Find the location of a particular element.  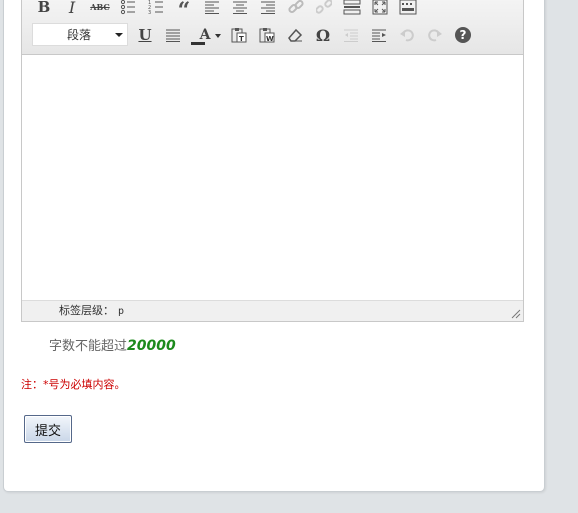

bullet-list-icon is located at coordinates (127, 7).